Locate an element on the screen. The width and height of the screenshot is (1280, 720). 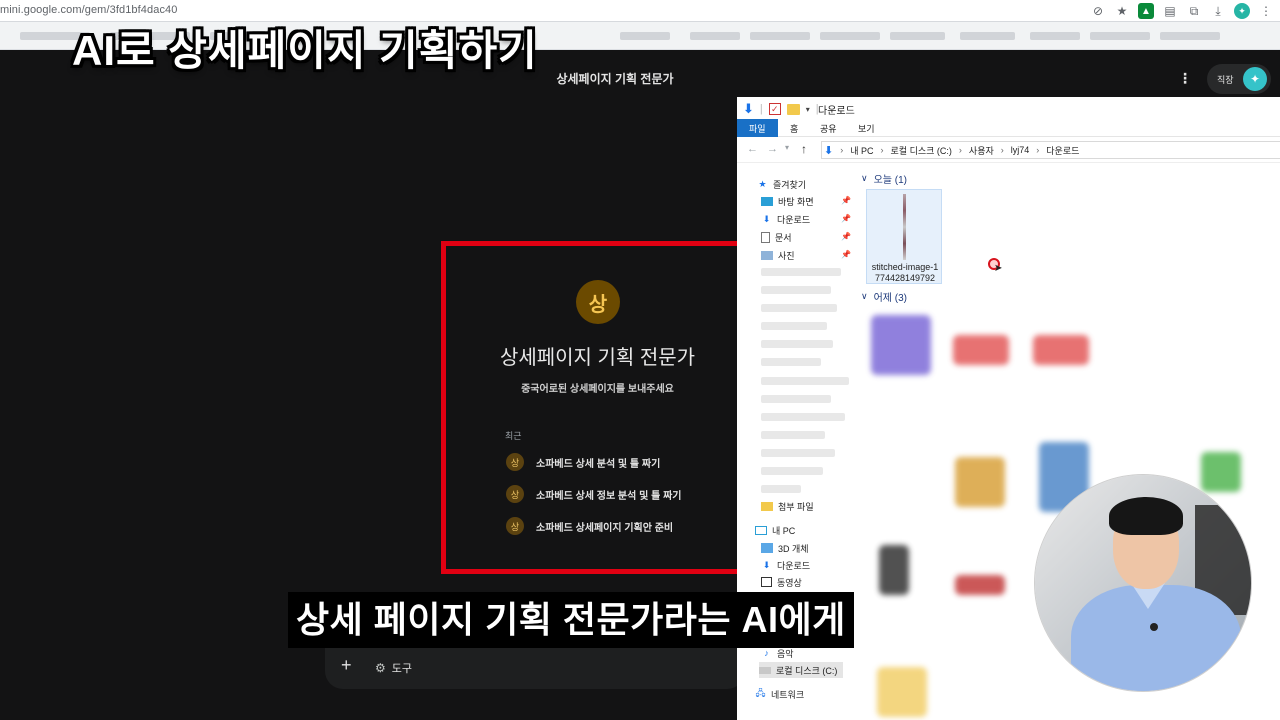
tools-button: ⚙ 도구 is located at coordinates (393, 668).